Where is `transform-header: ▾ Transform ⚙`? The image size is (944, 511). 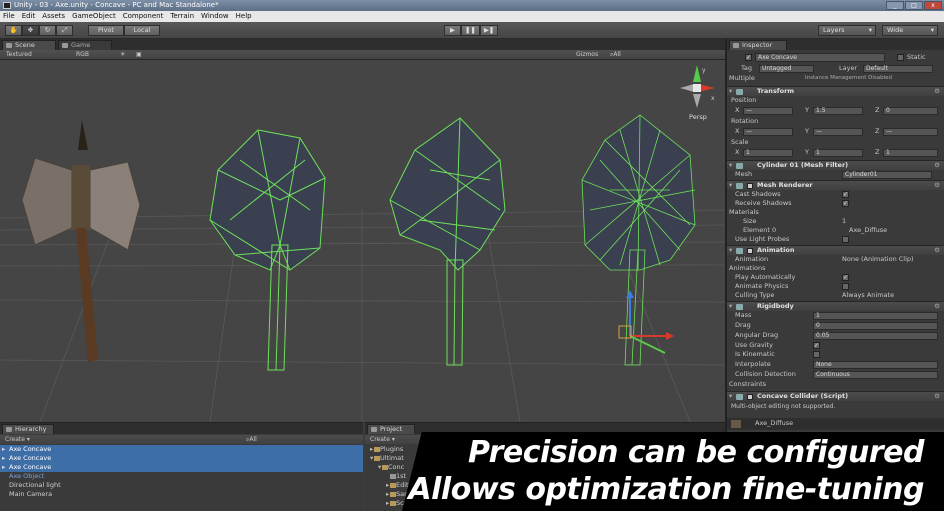
transform-header: ▾ Transform ⚙ is located at coordinates (835, 91).